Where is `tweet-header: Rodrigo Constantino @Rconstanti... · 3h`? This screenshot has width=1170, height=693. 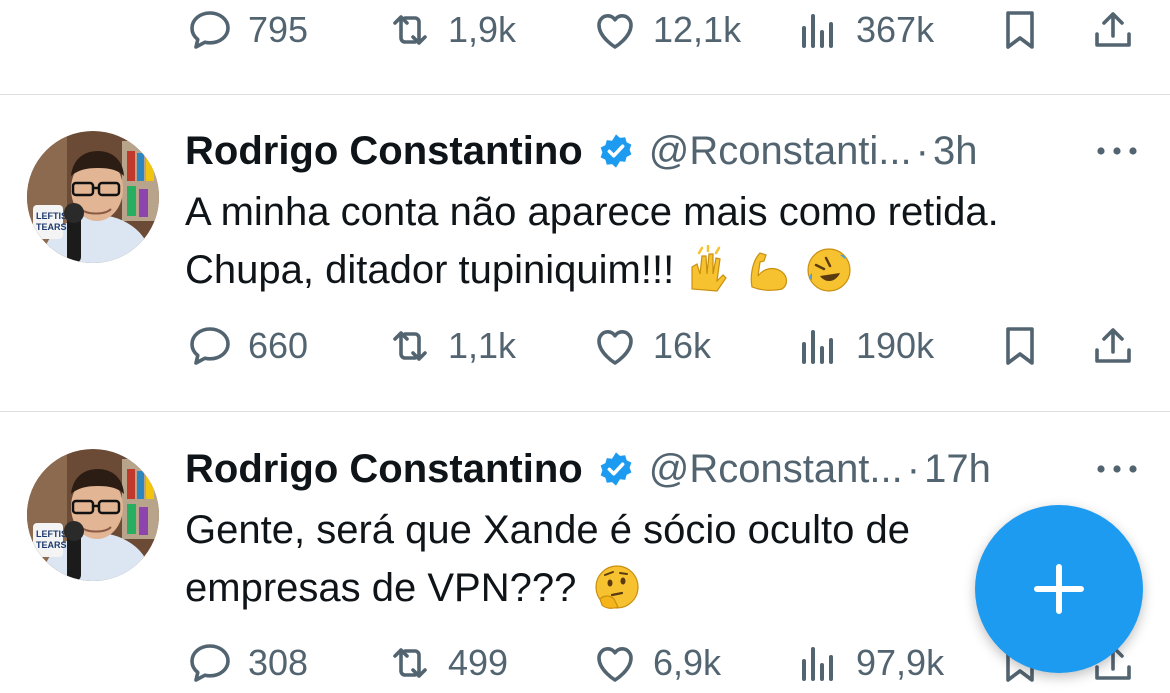 tweet-header: Rodrigo Constantino @Rconstanti... · 3h is located at coordinates (581, 151).